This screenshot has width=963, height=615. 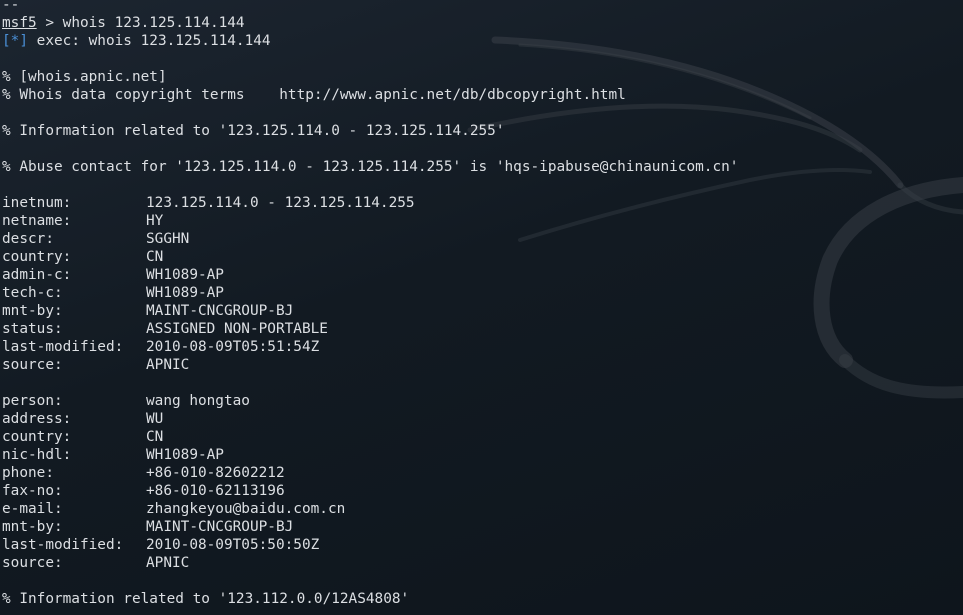 I want to click on exec-text: exec: whois 123.125.114.144, so click(x=149, y=41).